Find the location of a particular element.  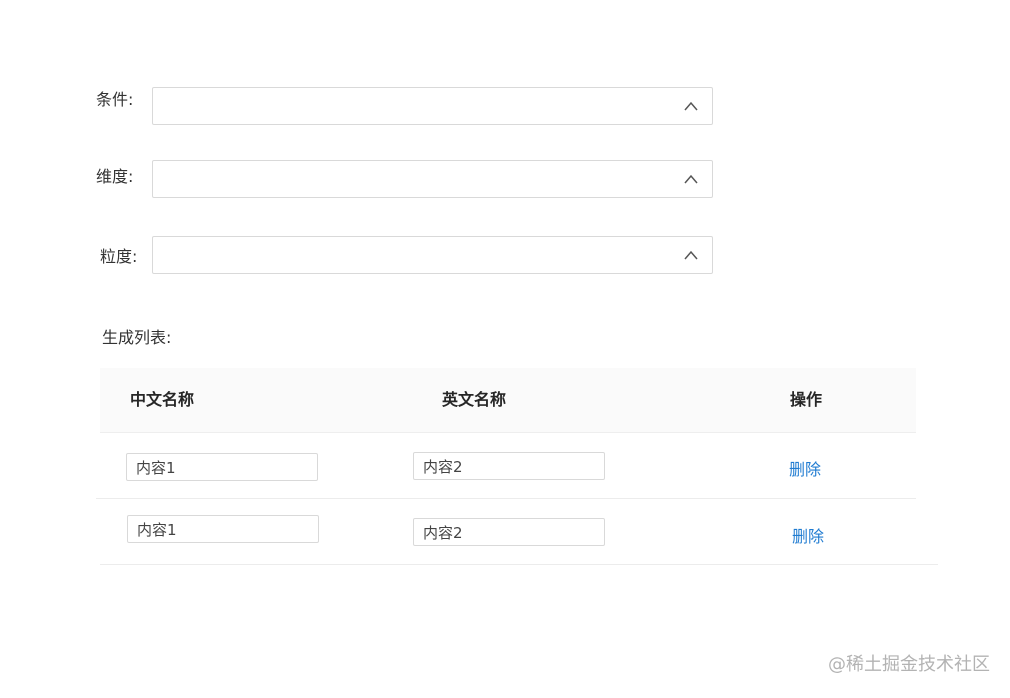

condition-row: 条件: is located at coordinates (406, 106).